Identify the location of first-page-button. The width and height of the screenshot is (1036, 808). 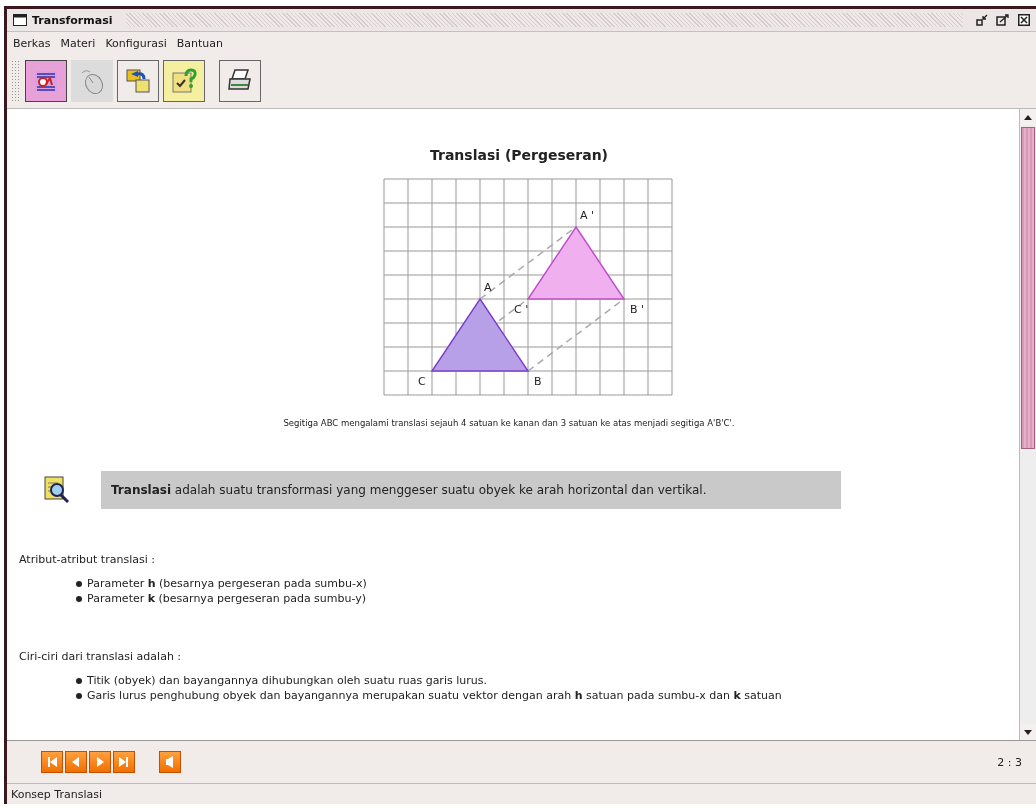
(52, 762).